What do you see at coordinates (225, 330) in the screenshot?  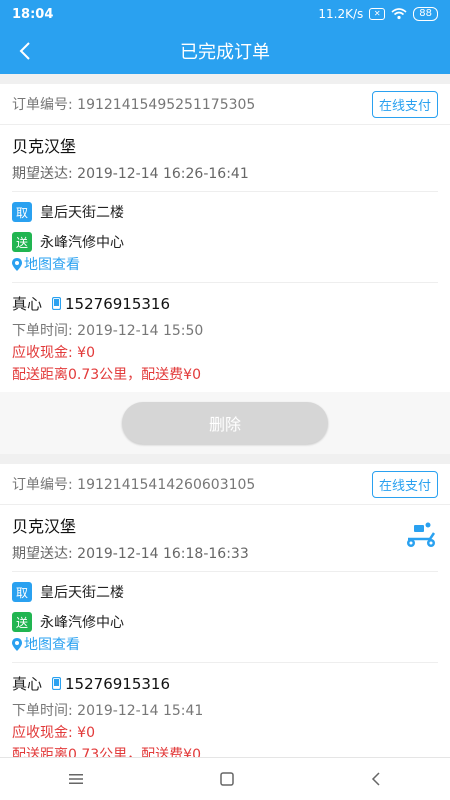 I see `order-time: 下单时间: 2019-12-14 15:50` at bounding box center [225, 330].